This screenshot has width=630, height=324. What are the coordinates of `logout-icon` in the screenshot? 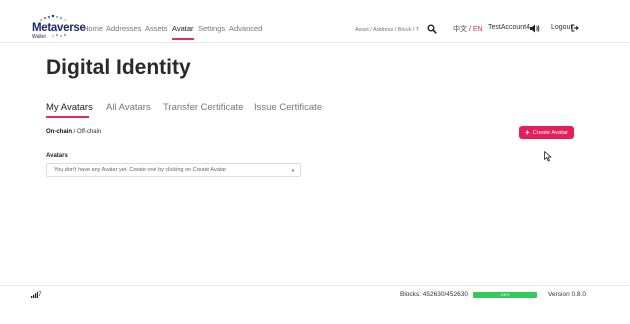 It's located at (575, 28).